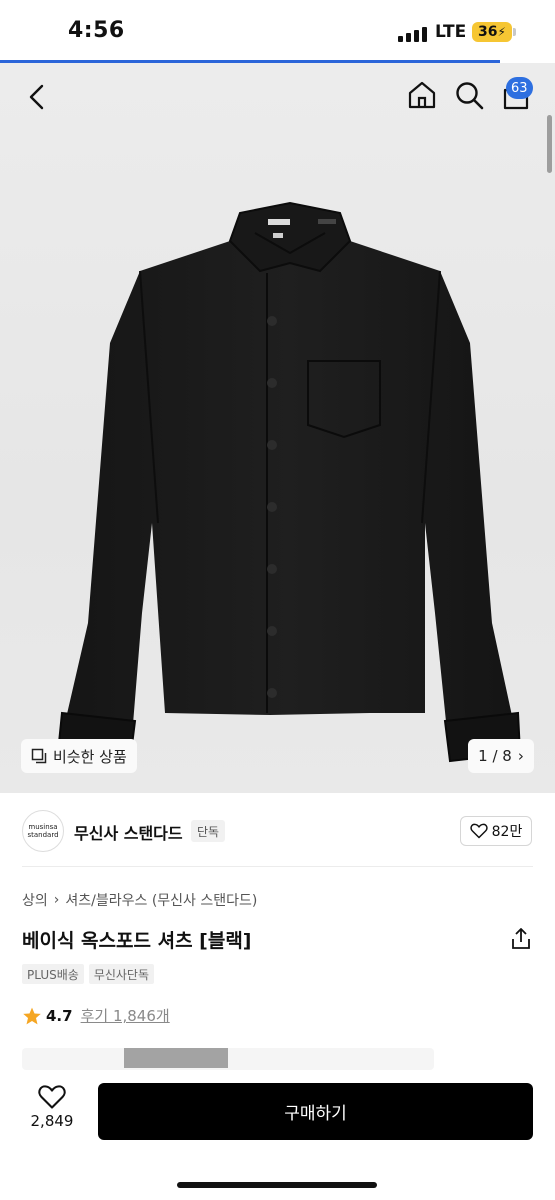 This screenshot has width=555, height=1200. I want to click on tag-plus-delivery: PLUS배송, so click(53, 974).